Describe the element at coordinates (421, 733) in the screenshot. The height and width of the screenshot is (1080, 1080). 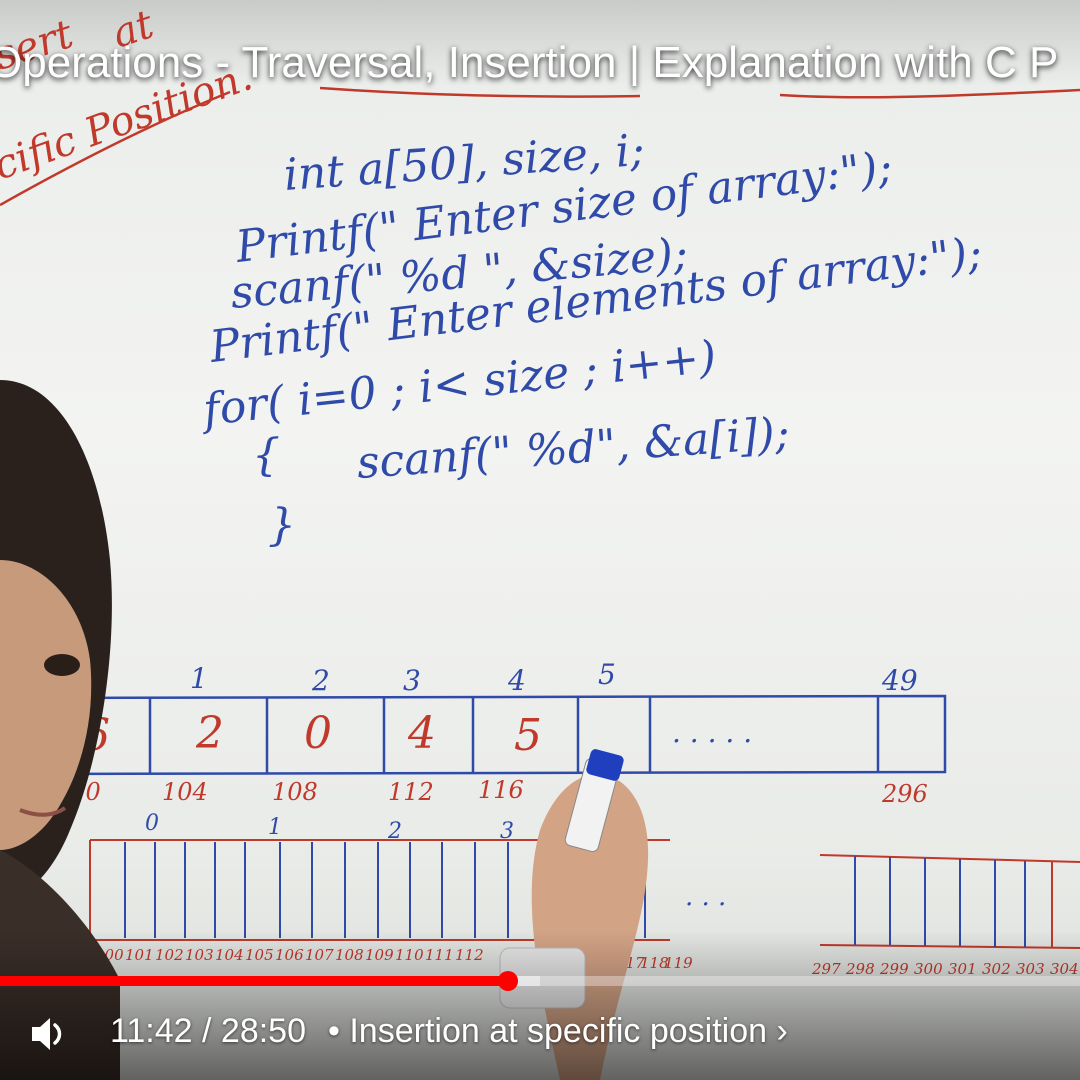
I see `array-value: 4` at that location.